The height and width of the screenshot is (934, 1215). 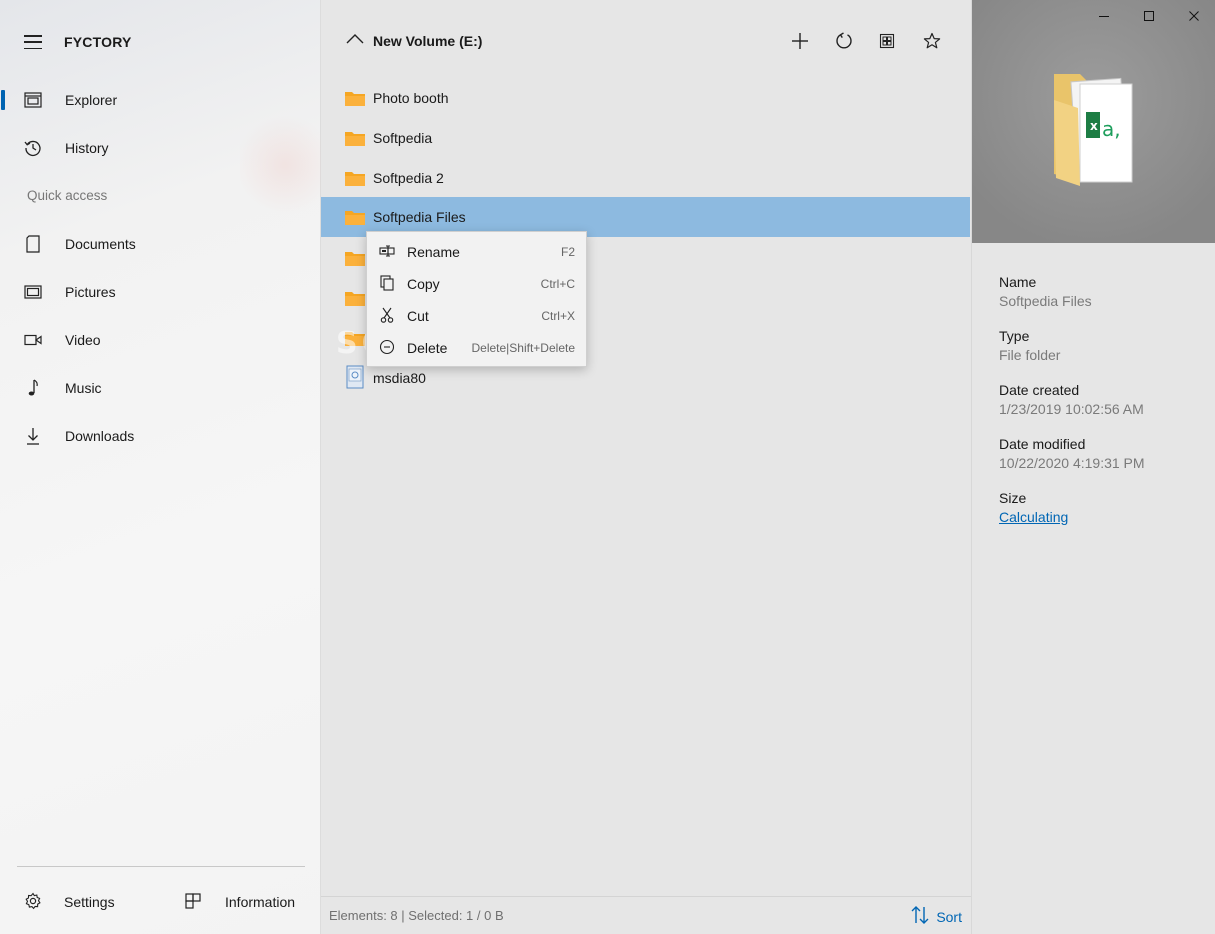 I want to click on file-name: Photo booth, so click(x=411, y=98).